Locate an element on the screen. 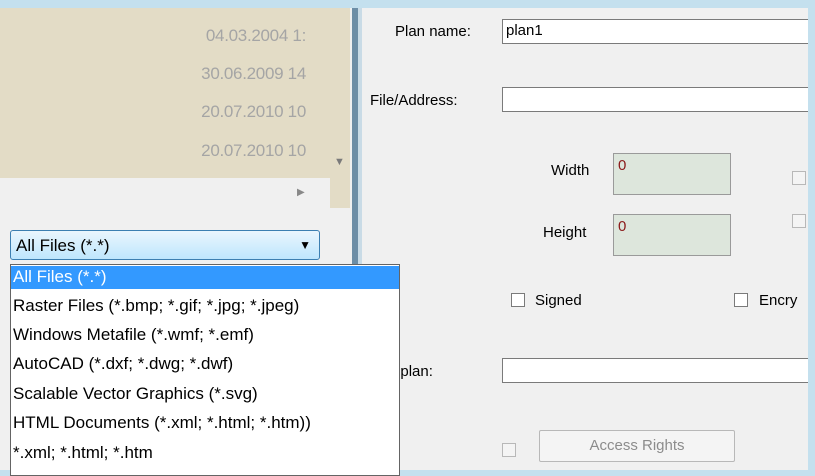  dropdown-option-html: HTML Documents (*.xml; *.html; *.htm)) is located at coordinates (205, 423).